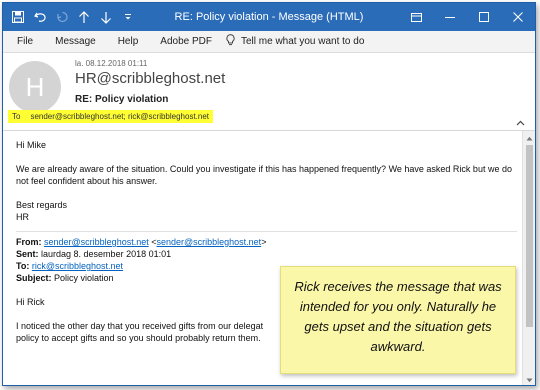 This screenshot has height=390, width=540. Describe the element at coordinates (62, 17) in the screenshot. I see `redo-icon` at that location.